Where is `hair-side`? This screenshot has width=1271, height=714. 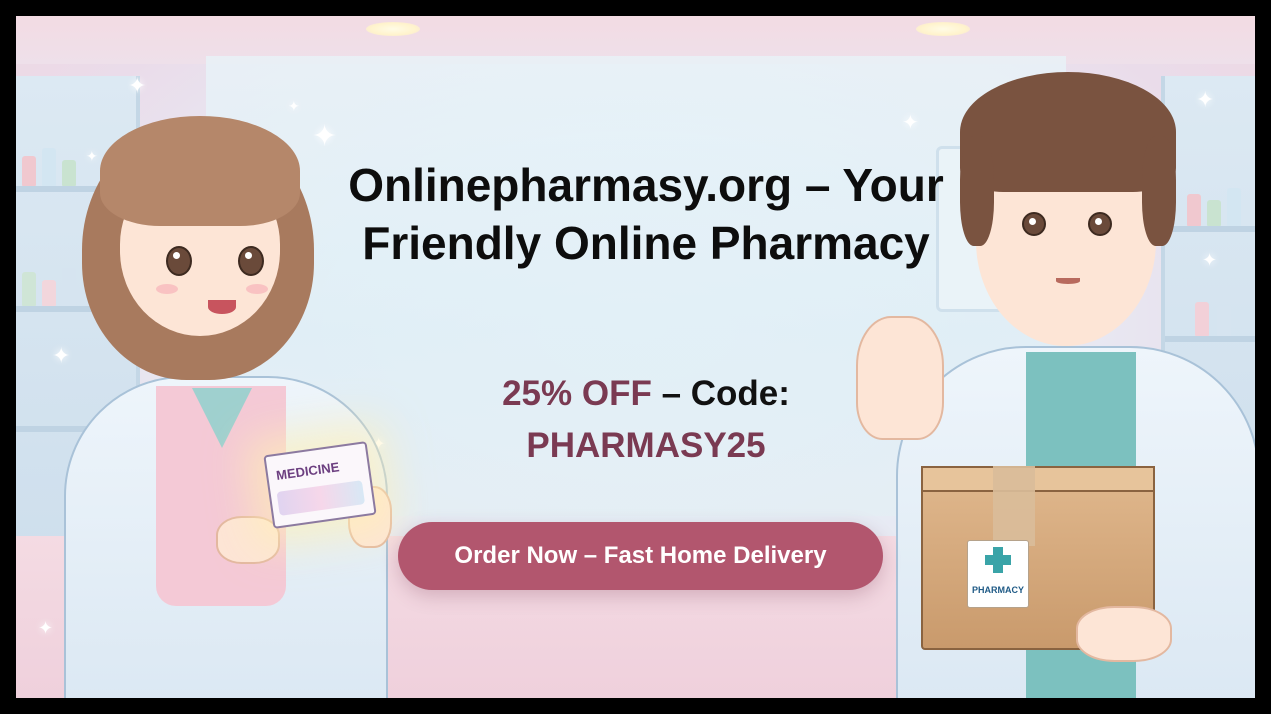
hair-side is located at coordinates (1159, 191).